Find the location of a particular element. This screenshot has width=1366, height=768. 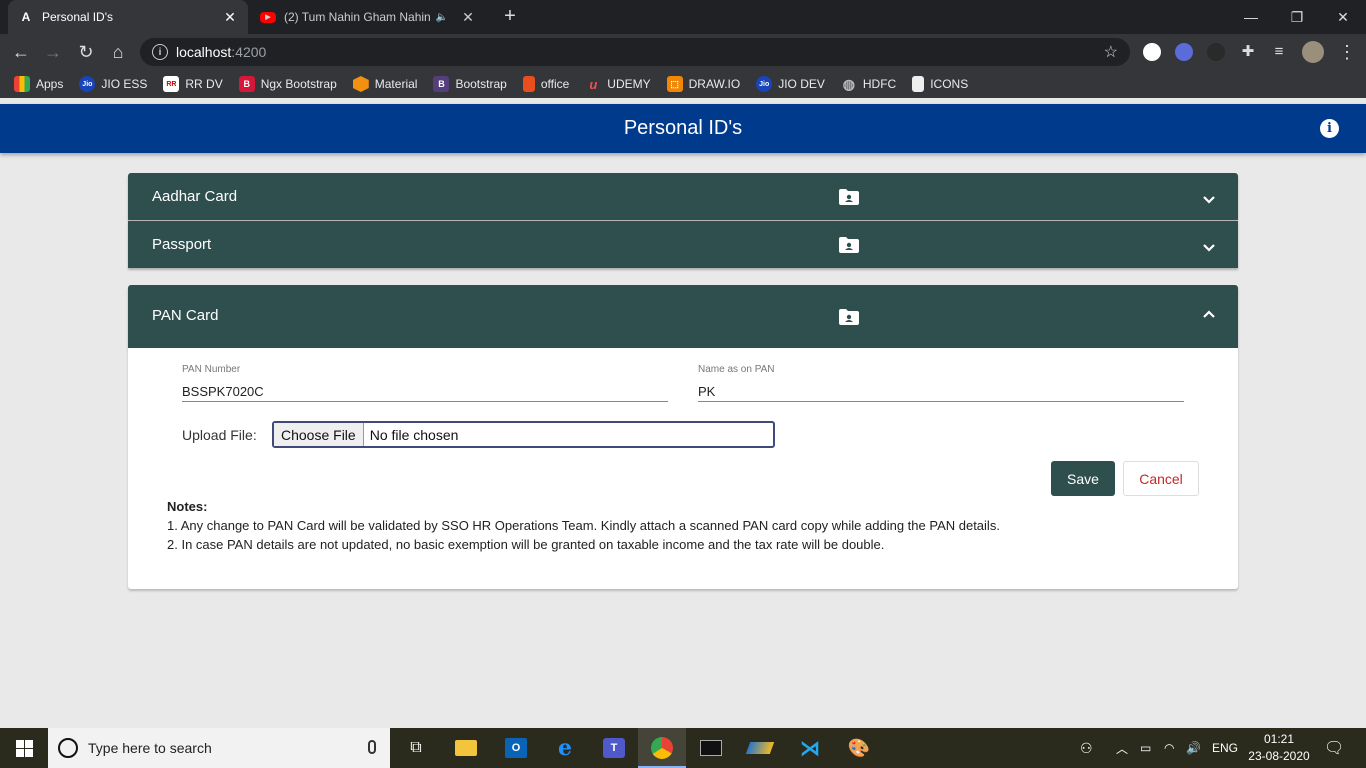

bookmark-label: JIO DEV is located at coordinates (801, 84).